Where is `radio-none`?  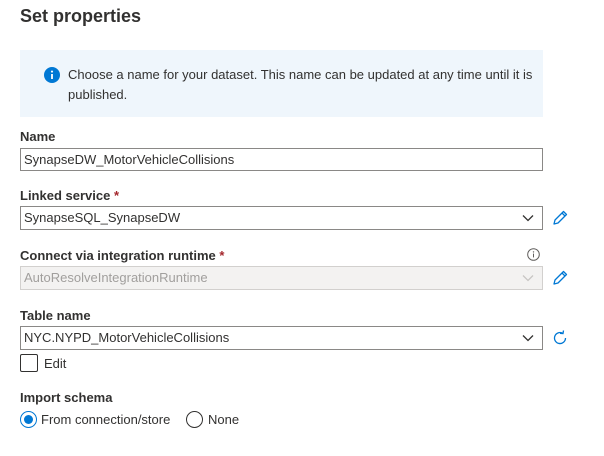
radio-none is located at coordinates (194, 419).